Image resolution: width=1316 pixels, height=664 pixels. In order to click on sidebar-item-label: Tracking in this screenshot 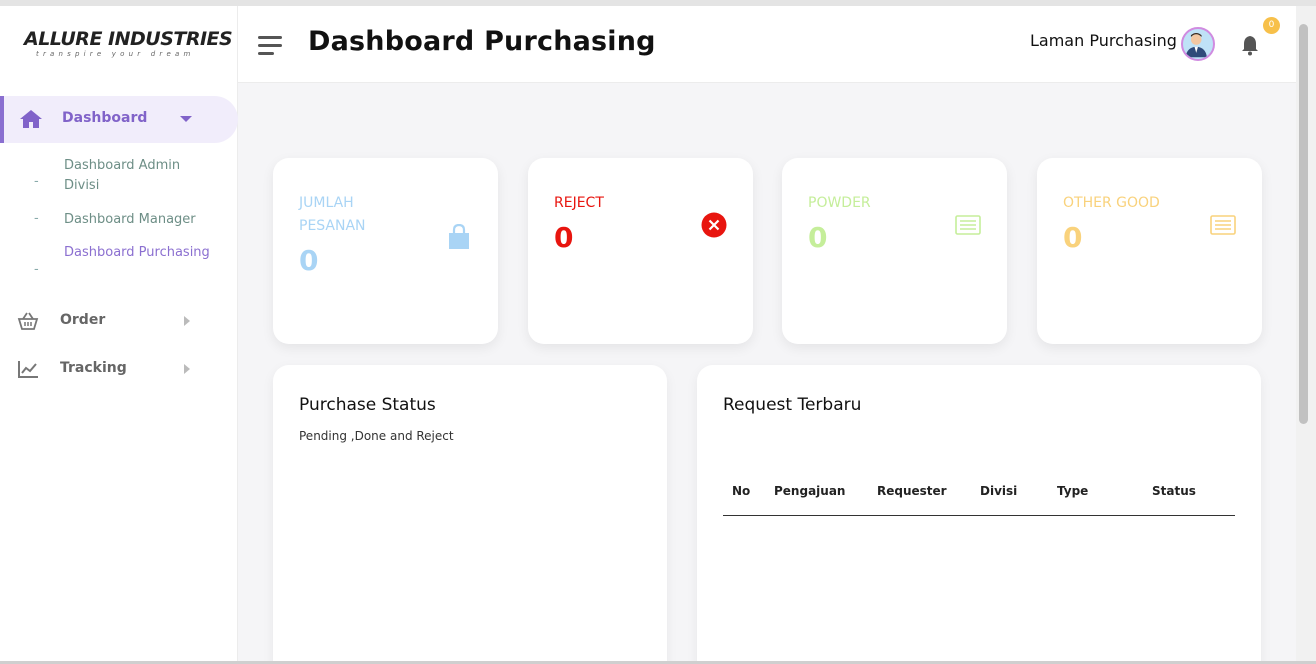, I will do `click(93, 368)`.